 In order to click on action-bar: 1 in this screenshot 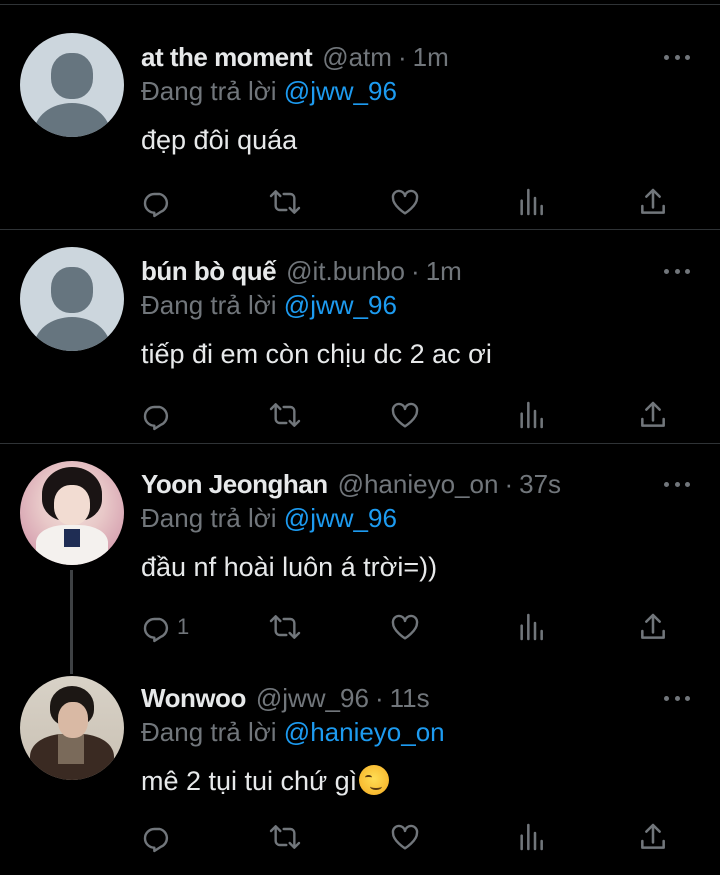, I will do `click(411, 627)`.